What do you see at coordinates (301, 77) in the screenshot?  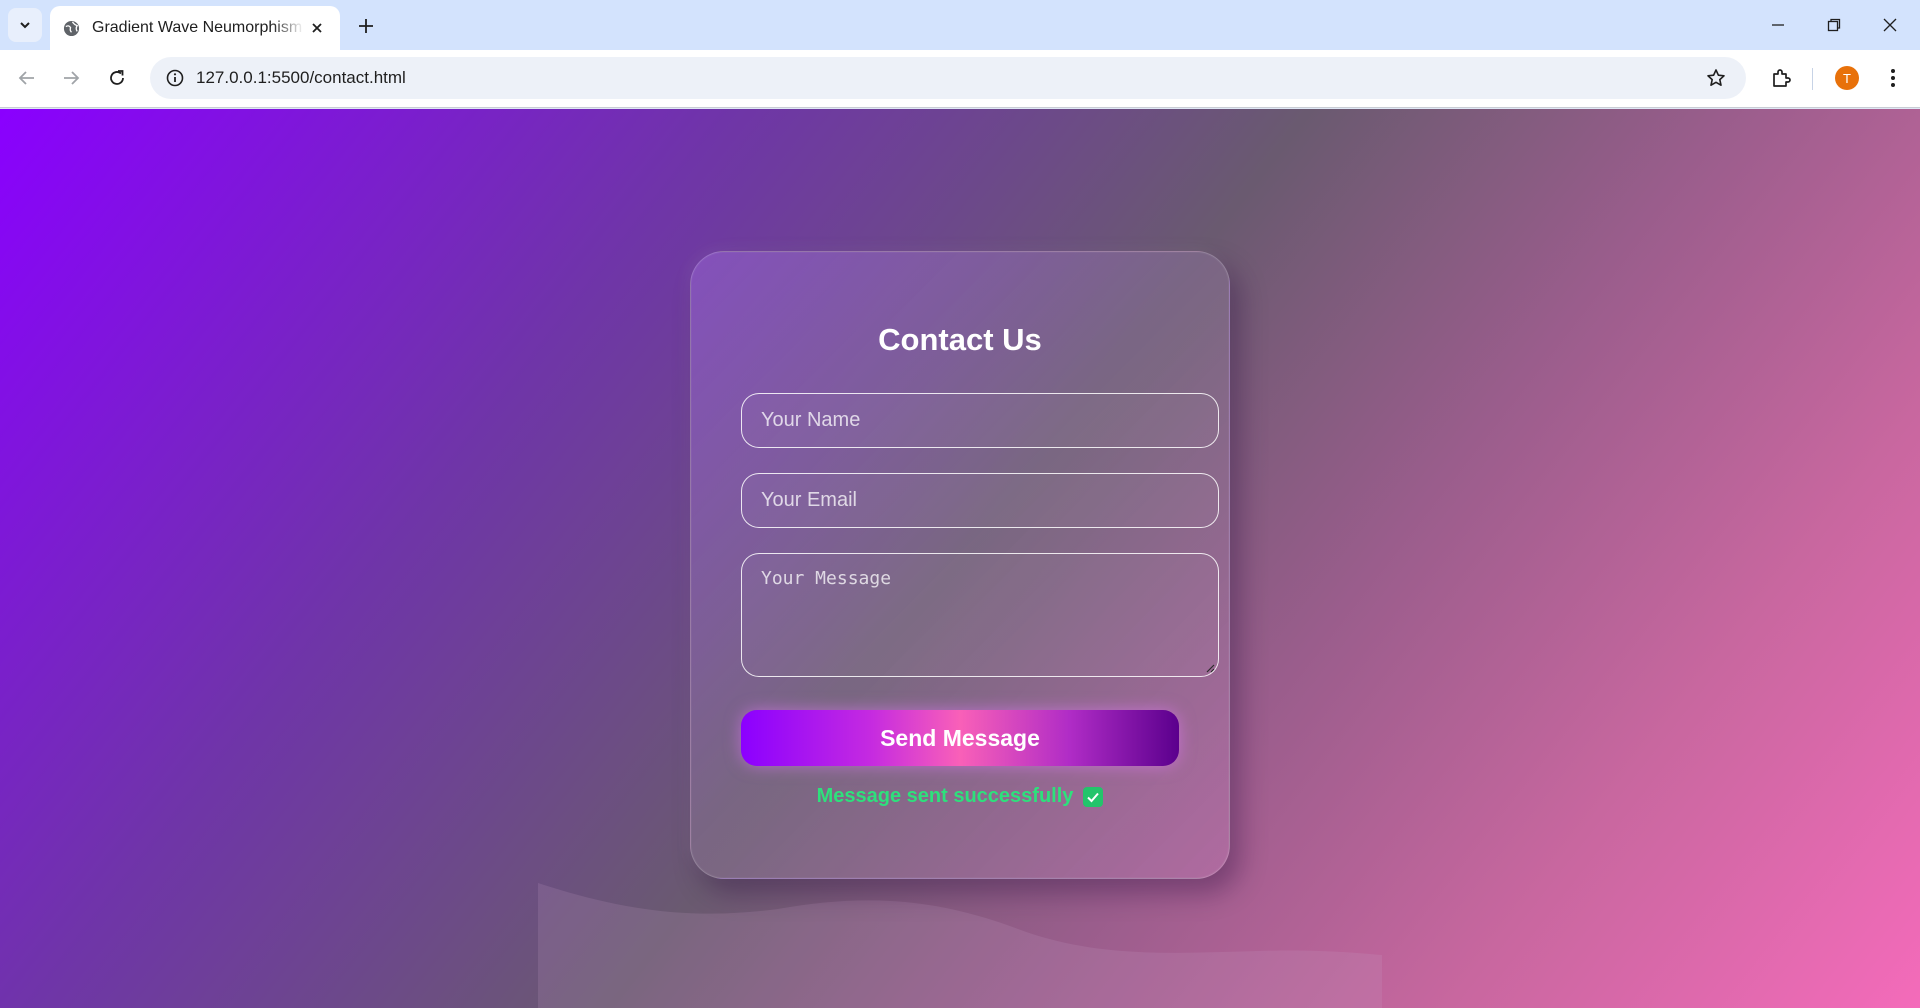 I see `url-text: 127.0.0.1:5500/contact.html` at bounding box center [301, 77].